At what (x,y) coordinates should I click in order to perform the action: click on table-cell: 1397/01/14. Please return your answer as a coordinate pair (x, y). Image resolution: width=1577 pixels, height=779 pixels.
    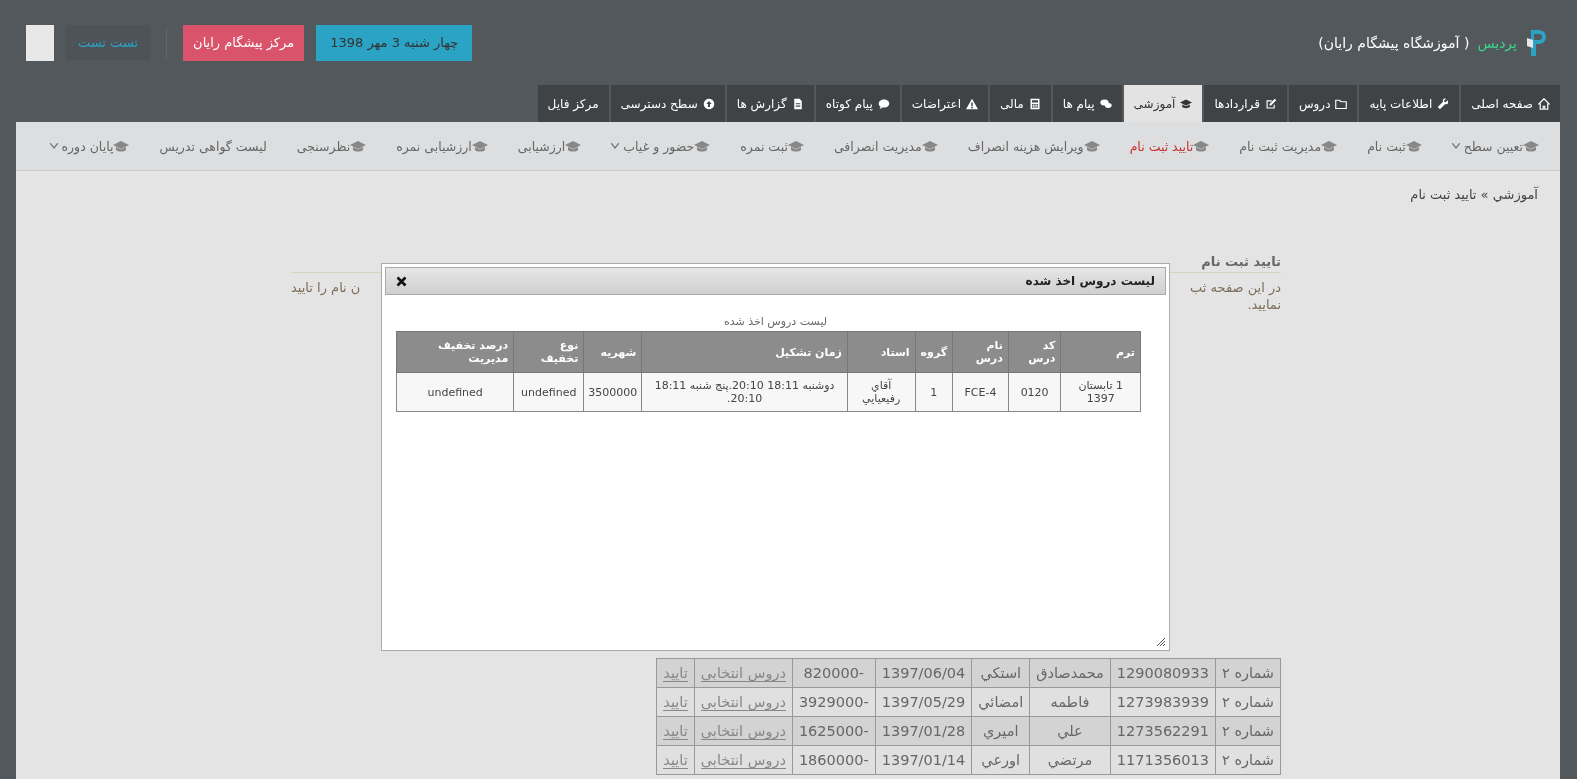
    Looking at the image, I should click on (923, 760).